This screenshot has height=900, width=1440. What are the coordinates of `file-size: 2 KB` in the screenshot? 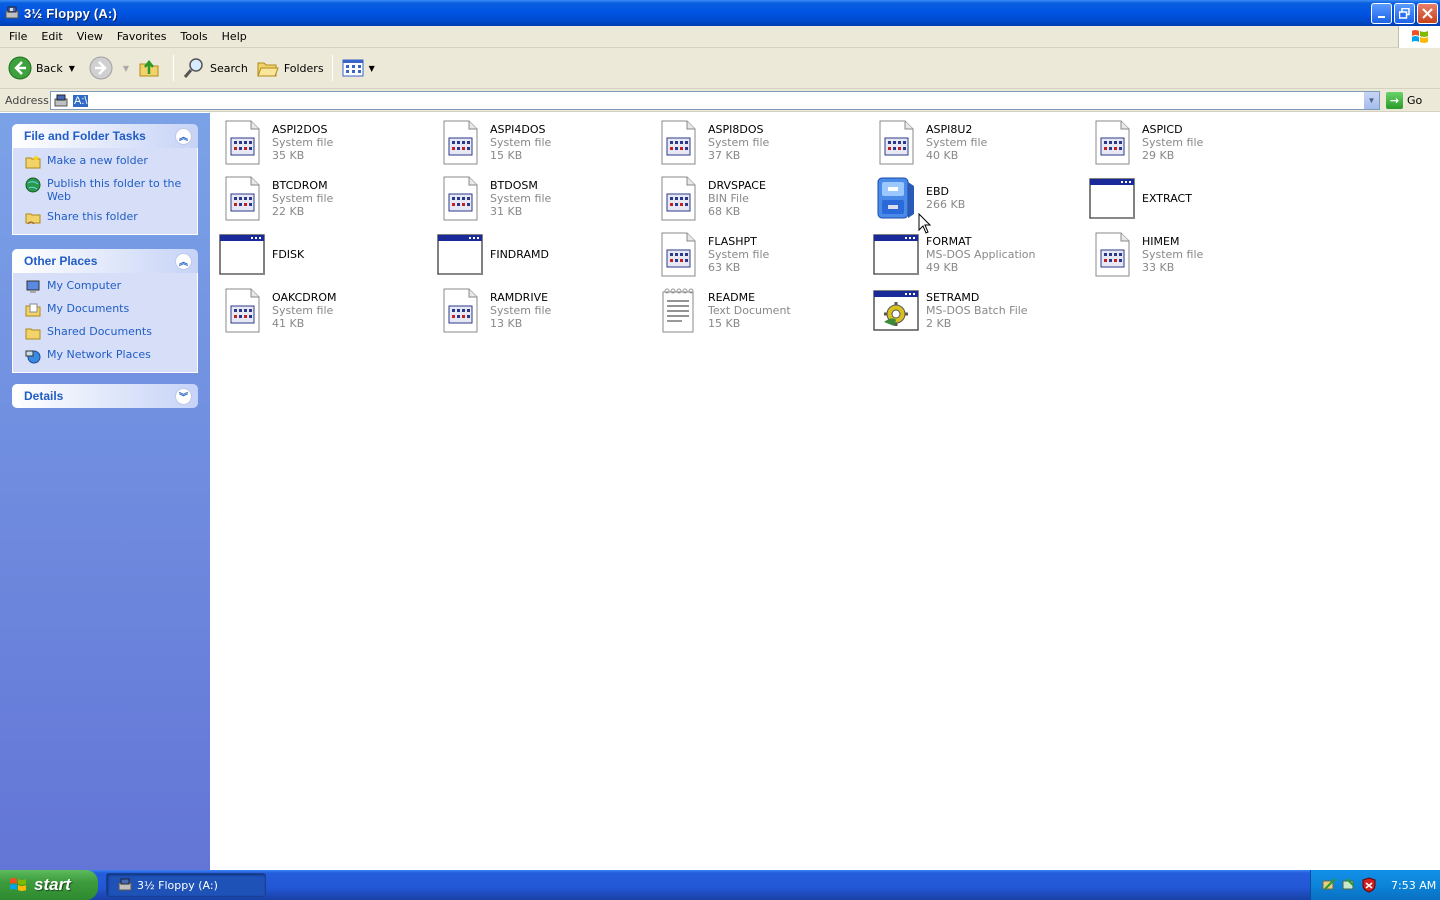 It's located at (939, 323).